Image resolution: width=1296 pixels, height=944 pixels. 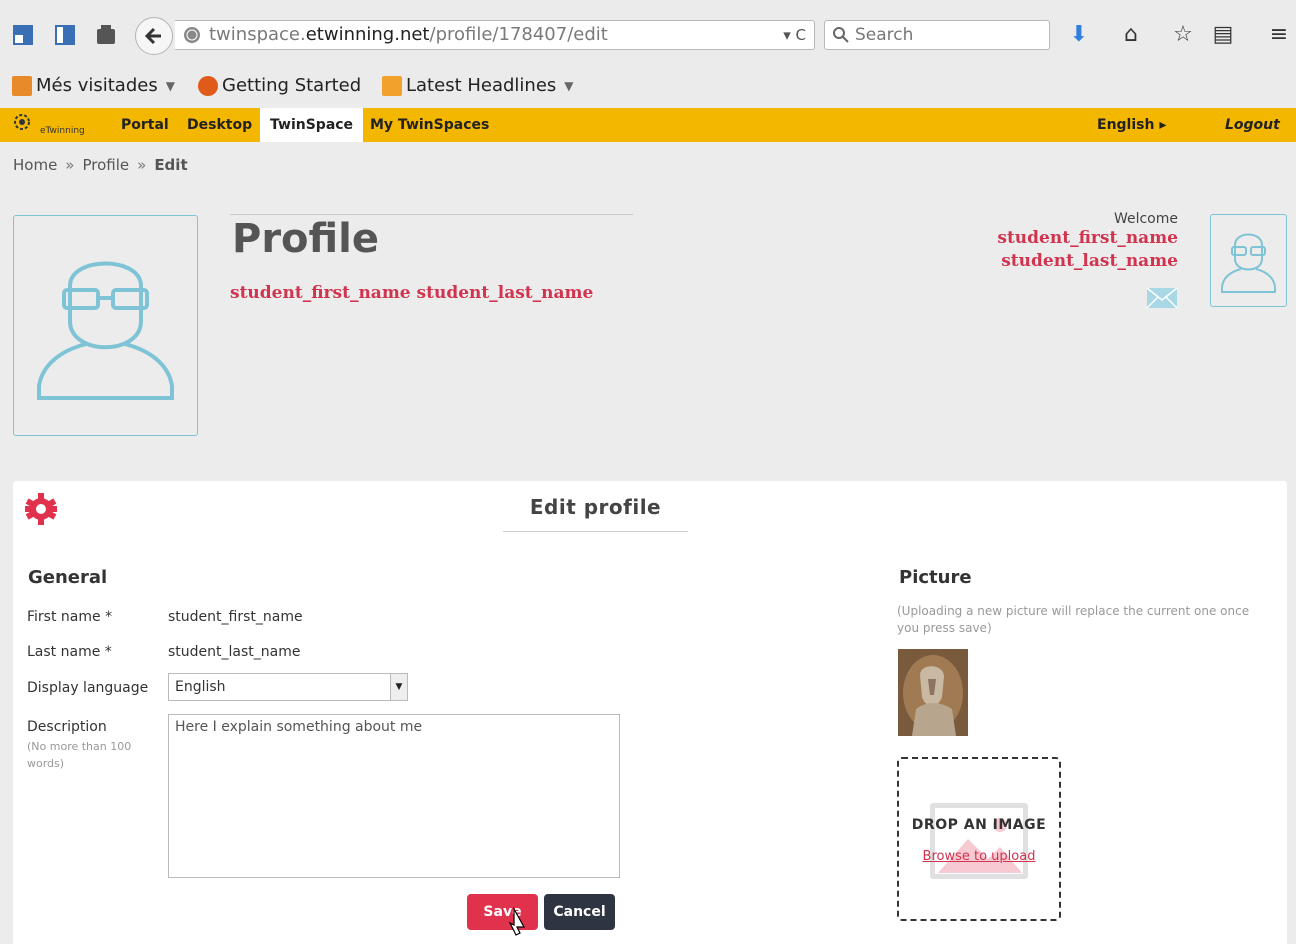 What do you see at coordinates (292, 85) in the screenshot?
I see `bookmark-label: Getting Started` at bounding box center [292, 85].